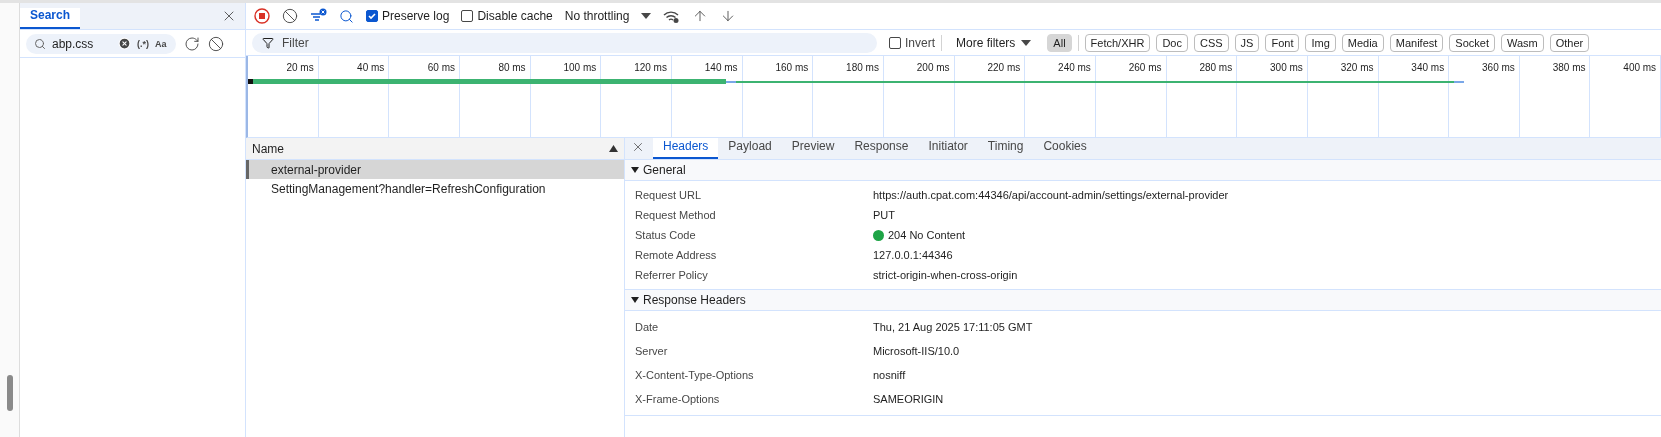 This screenshot has width=1661, height=437. What do you see at coordinates (953, 327) in the screenshot?
I see `header-value: Thu, 21 Aug 2025 17:11:05 GMT` at bounding box center [953, 327].